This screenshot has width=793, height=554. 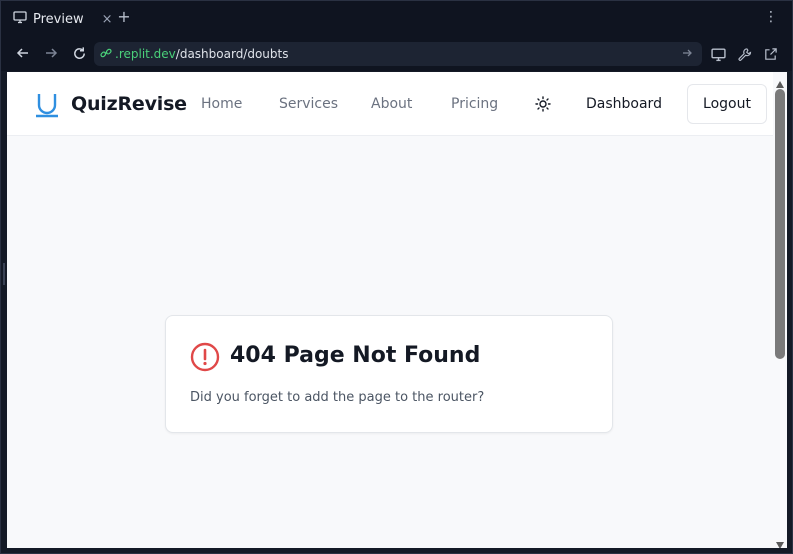 I want to click on scroll-up-icon, so click(x=780, y=81).